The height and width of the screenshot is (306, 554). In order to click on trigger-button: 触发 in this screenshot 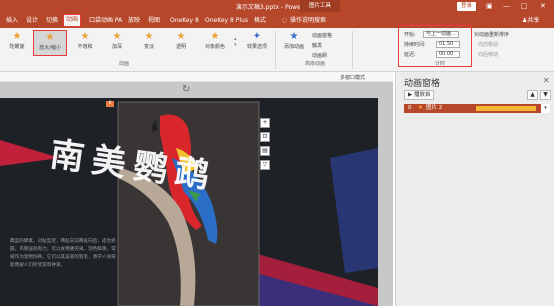, I will do `click(317, 45)`.